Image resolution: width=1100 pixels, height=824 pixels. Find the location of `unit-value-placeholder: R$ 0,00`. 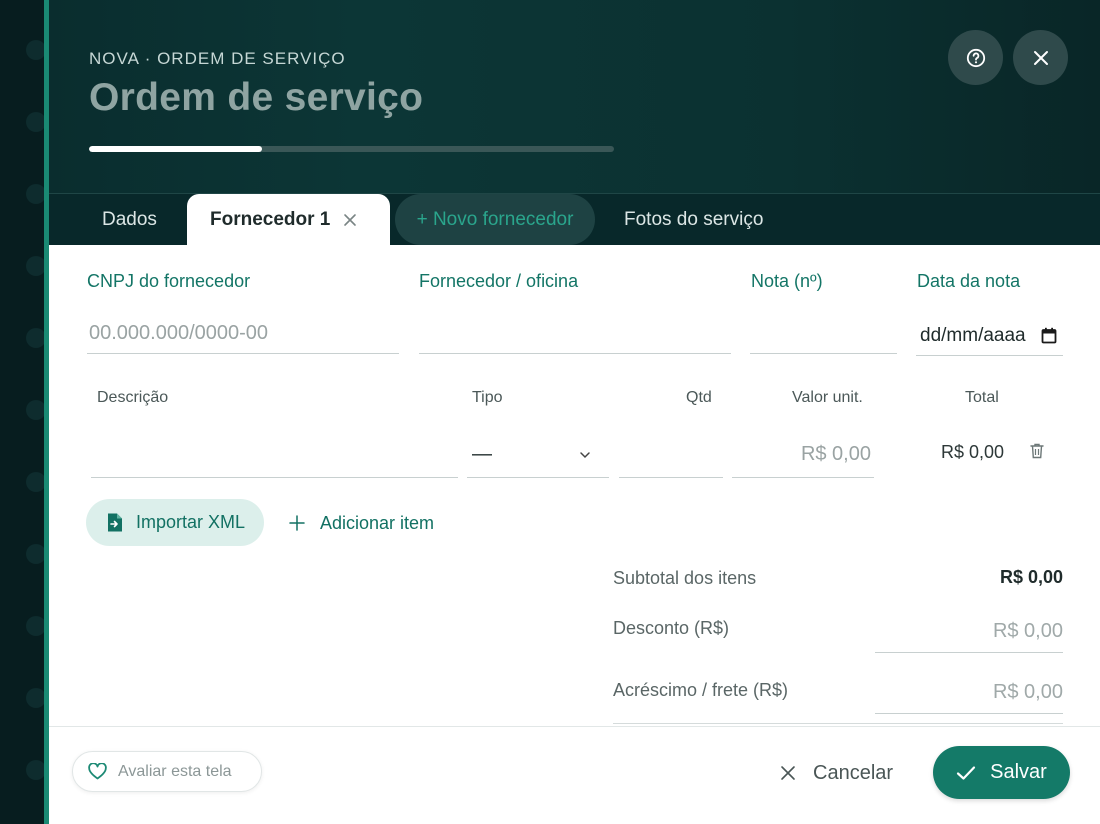

unit-value-placeholder: R$ 0,00 is located at coordinates (835, 454).